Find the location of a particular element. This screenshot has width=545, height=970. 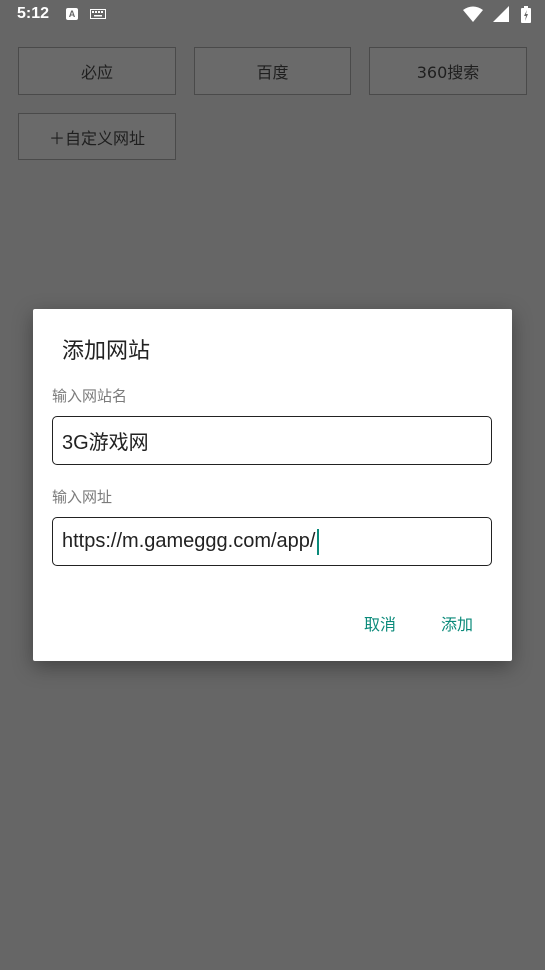

biying-button: 必应 is located at coordinates (97, 71).